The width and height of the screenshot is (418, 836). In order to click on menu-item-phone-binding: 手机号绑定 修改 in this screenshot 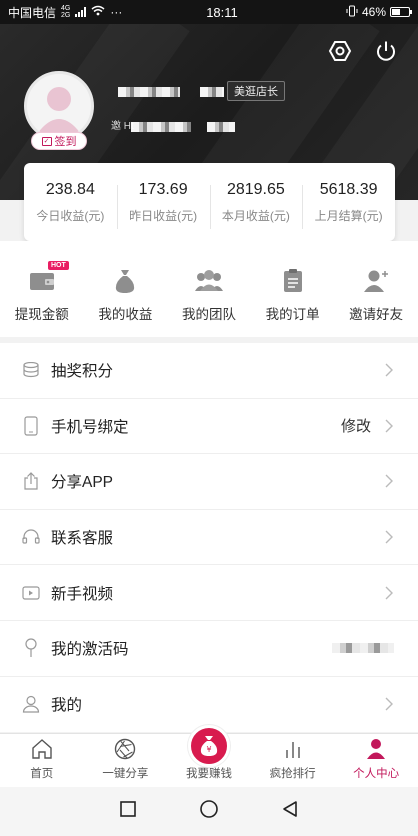, I will do `click(209, 427)`.